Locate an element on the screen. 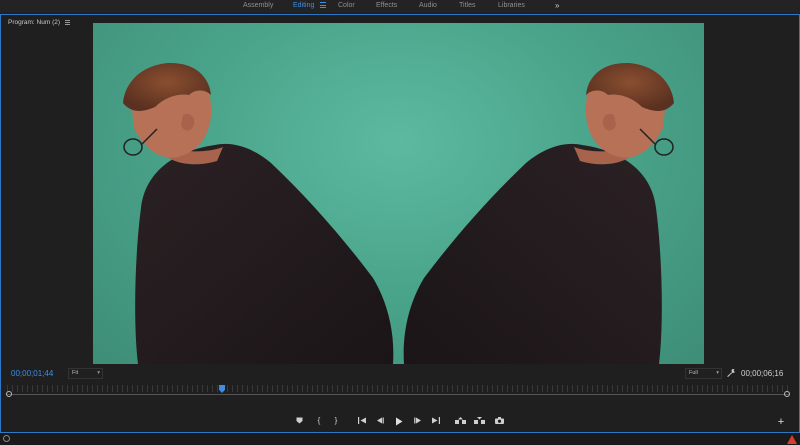  button-editor-add-button: + is located at coordinates (781, 422).